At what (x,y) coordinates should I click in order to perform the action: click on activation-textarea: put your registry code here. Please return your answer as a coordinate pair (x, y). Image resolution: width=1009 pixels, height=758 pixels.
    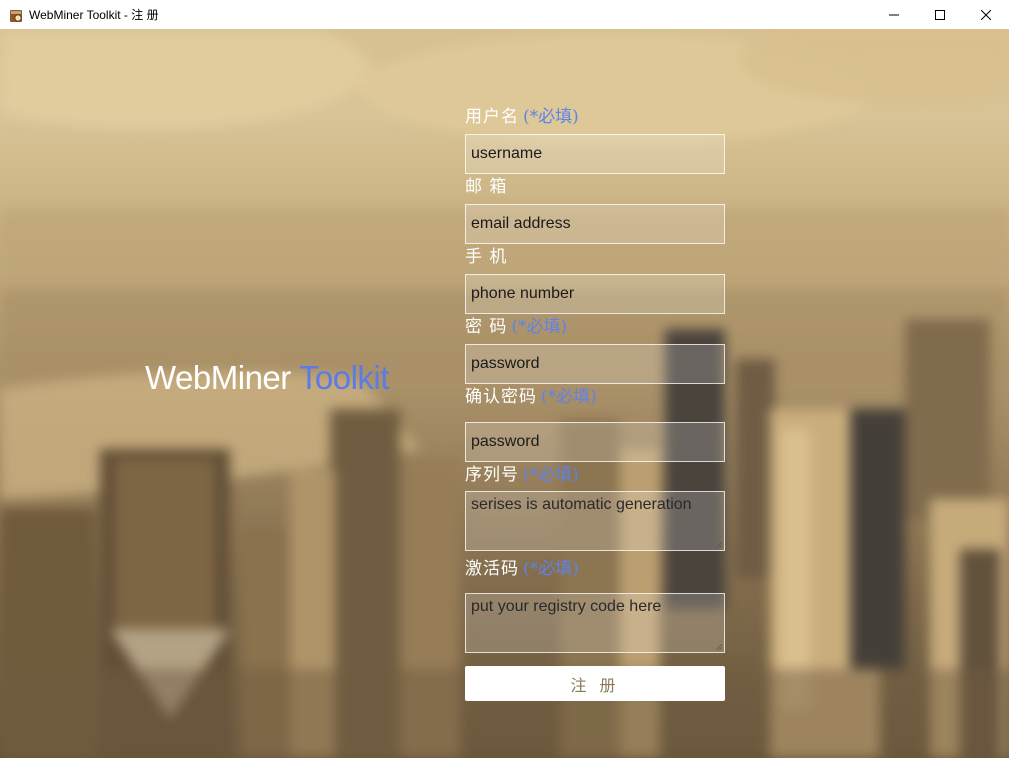
    Looking at the image, I should click on (595, 623).